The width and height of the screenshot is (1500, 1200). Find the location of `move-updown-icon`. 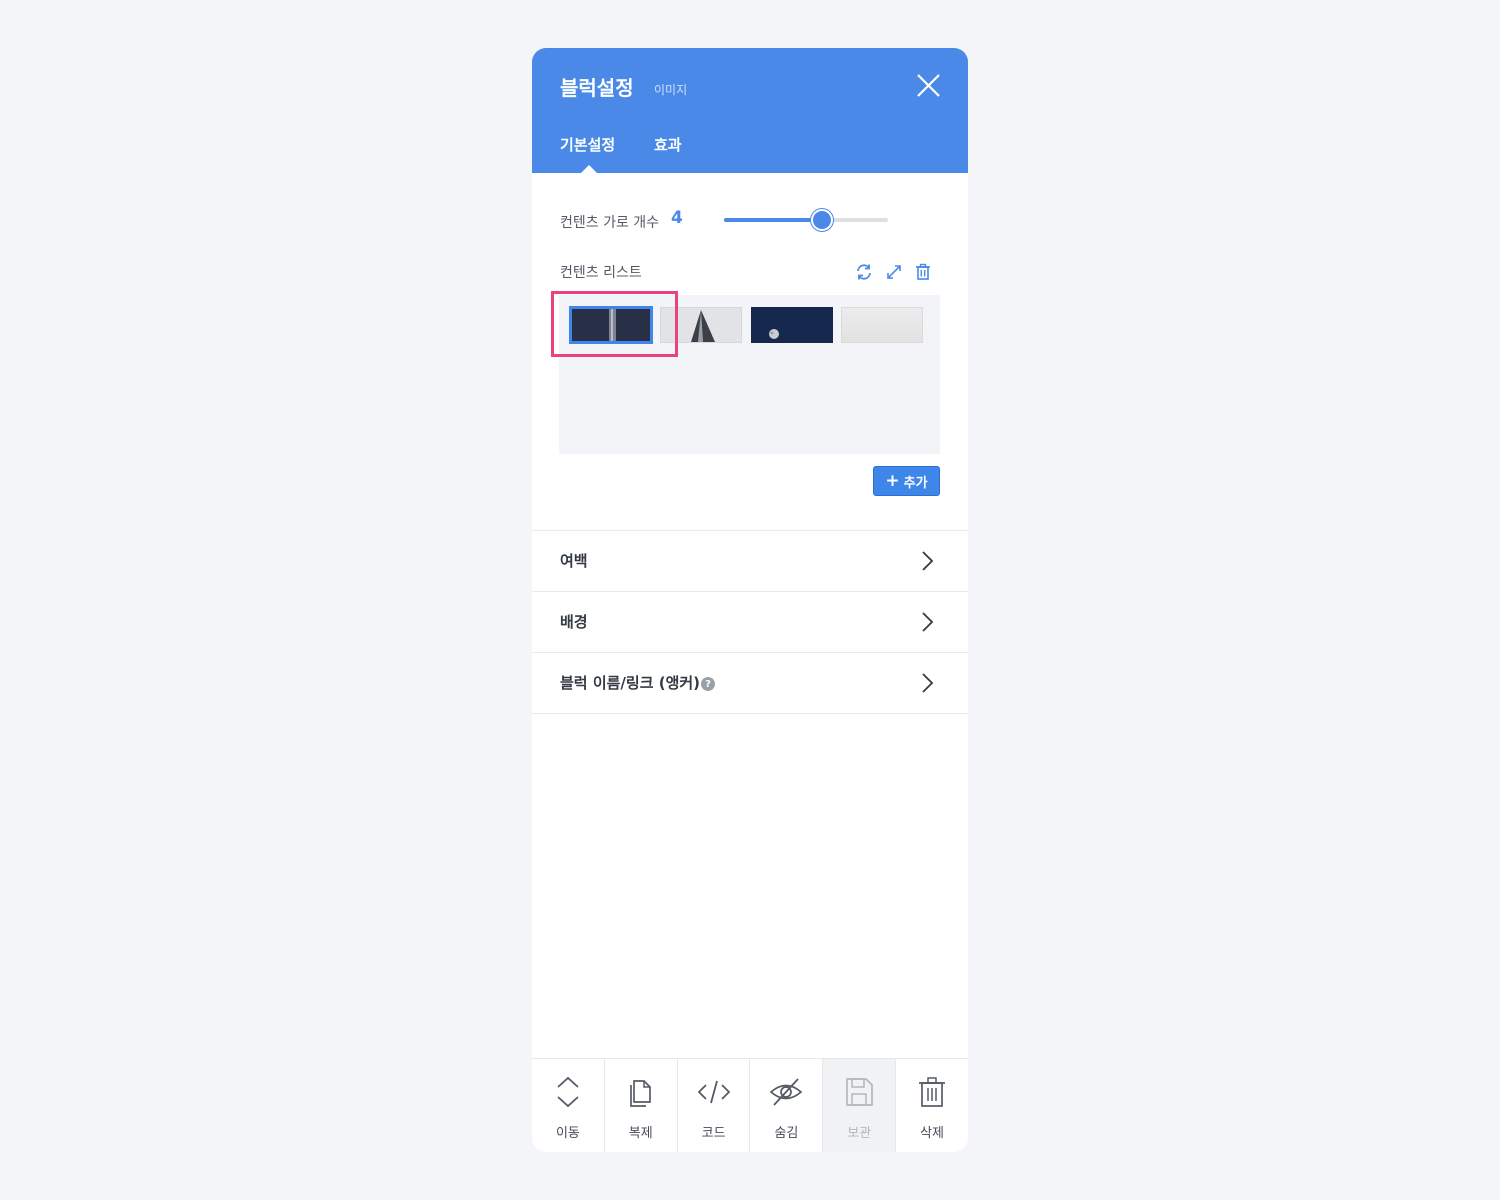

move-updown-icon is located at coordinates (568, 1092).